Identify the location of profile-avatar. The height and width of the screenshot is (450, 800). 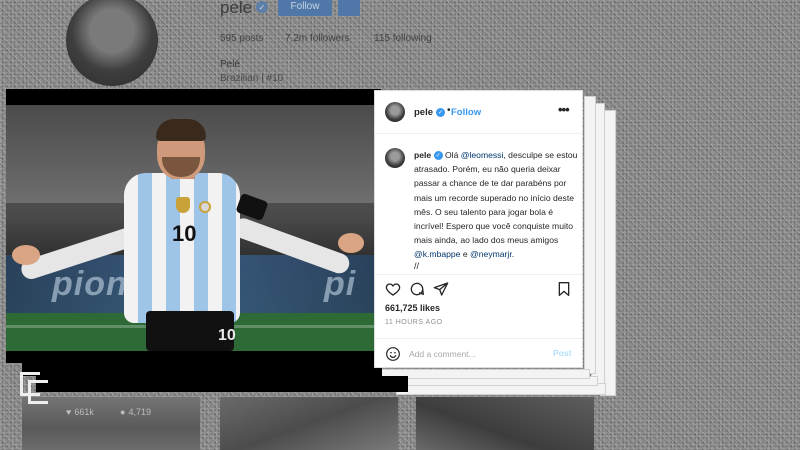
(112, 43).